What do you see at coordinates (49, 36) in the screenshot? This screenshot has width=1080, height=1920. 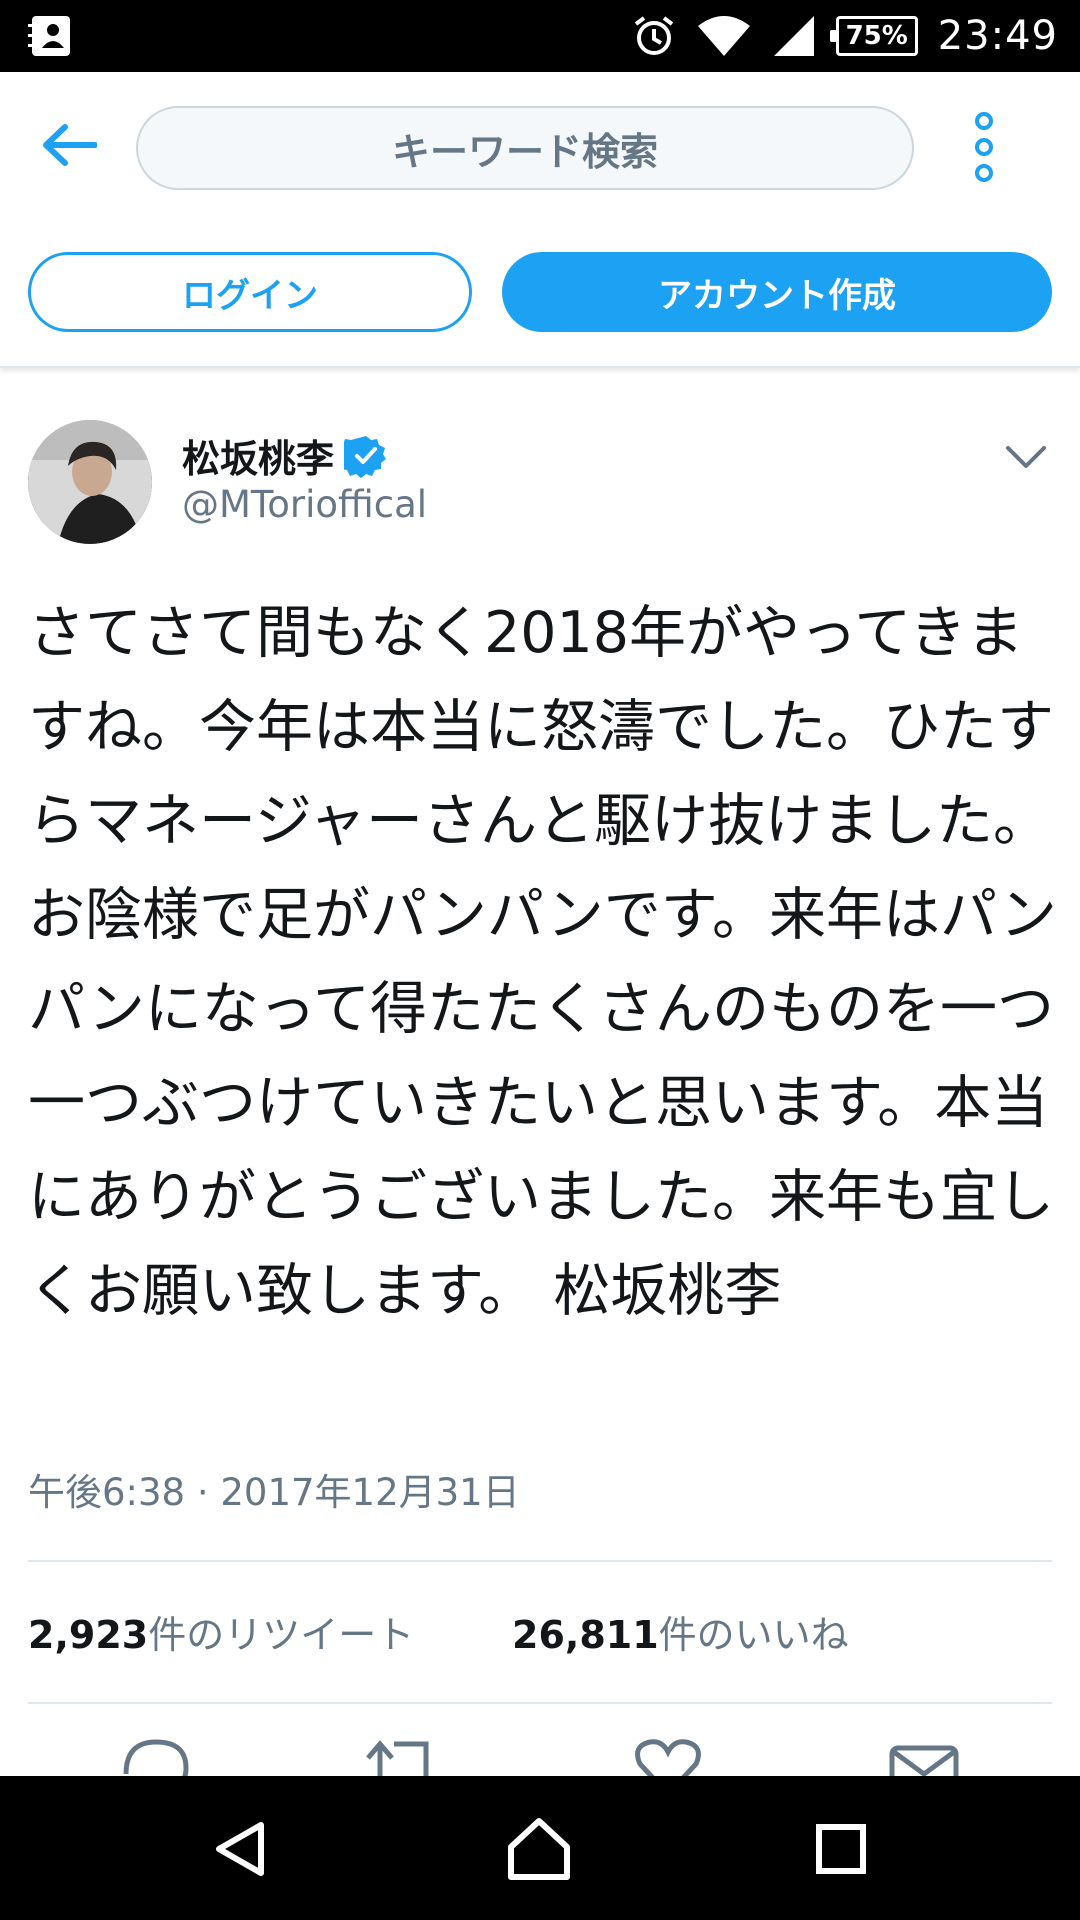 I see `contacts-icon` at bounding box center [49, 36].